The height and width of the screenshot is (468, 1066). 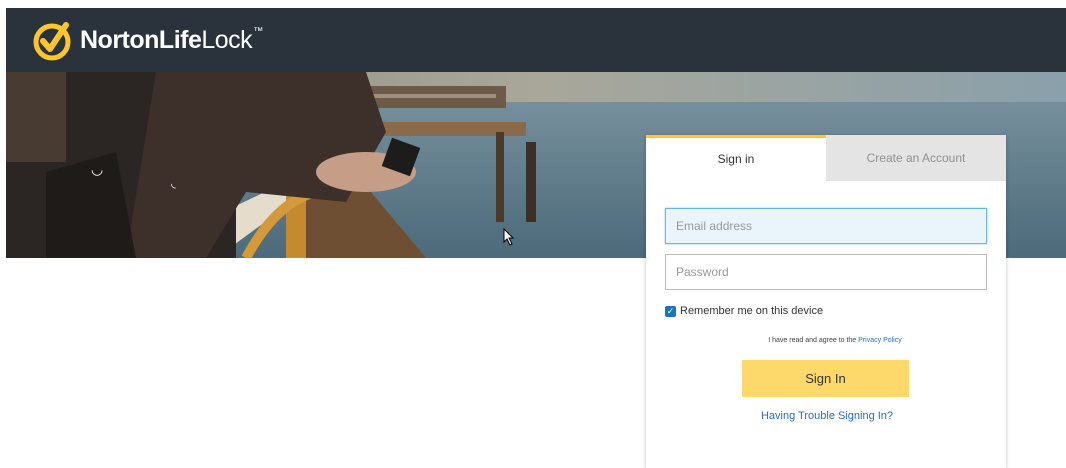 I want to click on checkmark-logo-icon, so click(x=52, y=41).